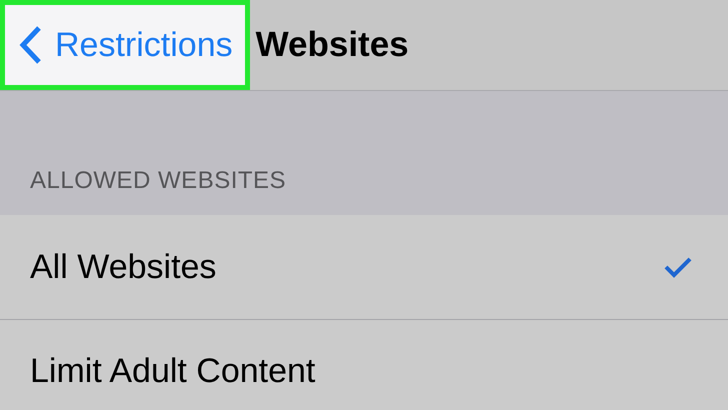 The image size is (728, 410). Describe the element at coordinates (125, 45) in the screenshot. I see `back-button: Restrictions` at that location.